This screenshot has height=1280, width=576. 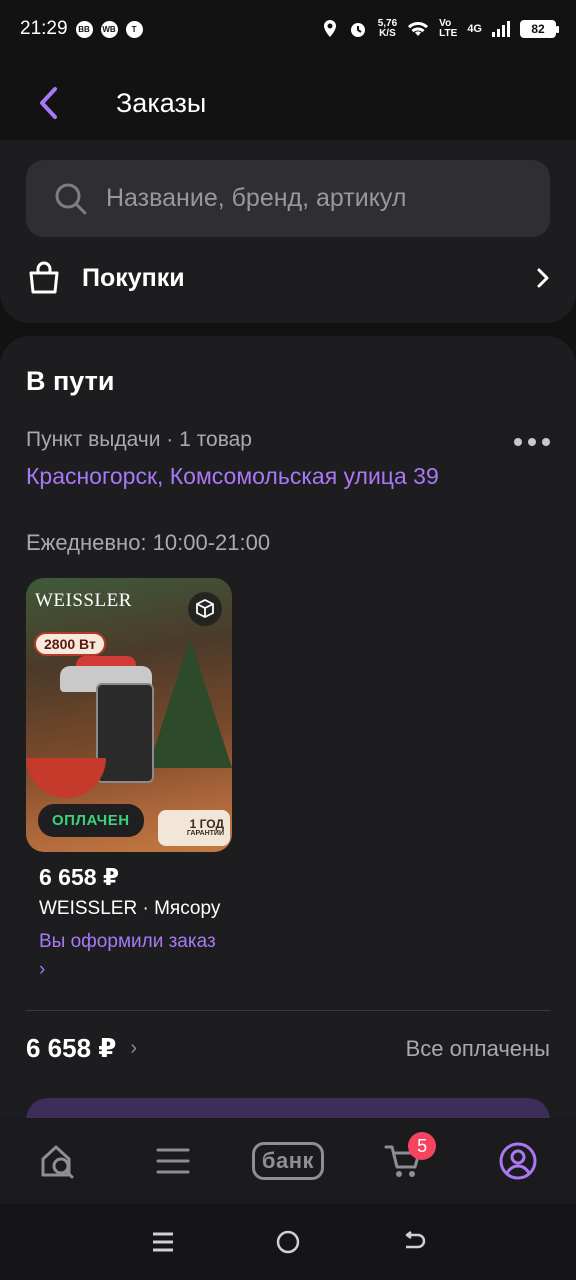 I want to click on recent-apps-button, so click(x=163, y=1242).